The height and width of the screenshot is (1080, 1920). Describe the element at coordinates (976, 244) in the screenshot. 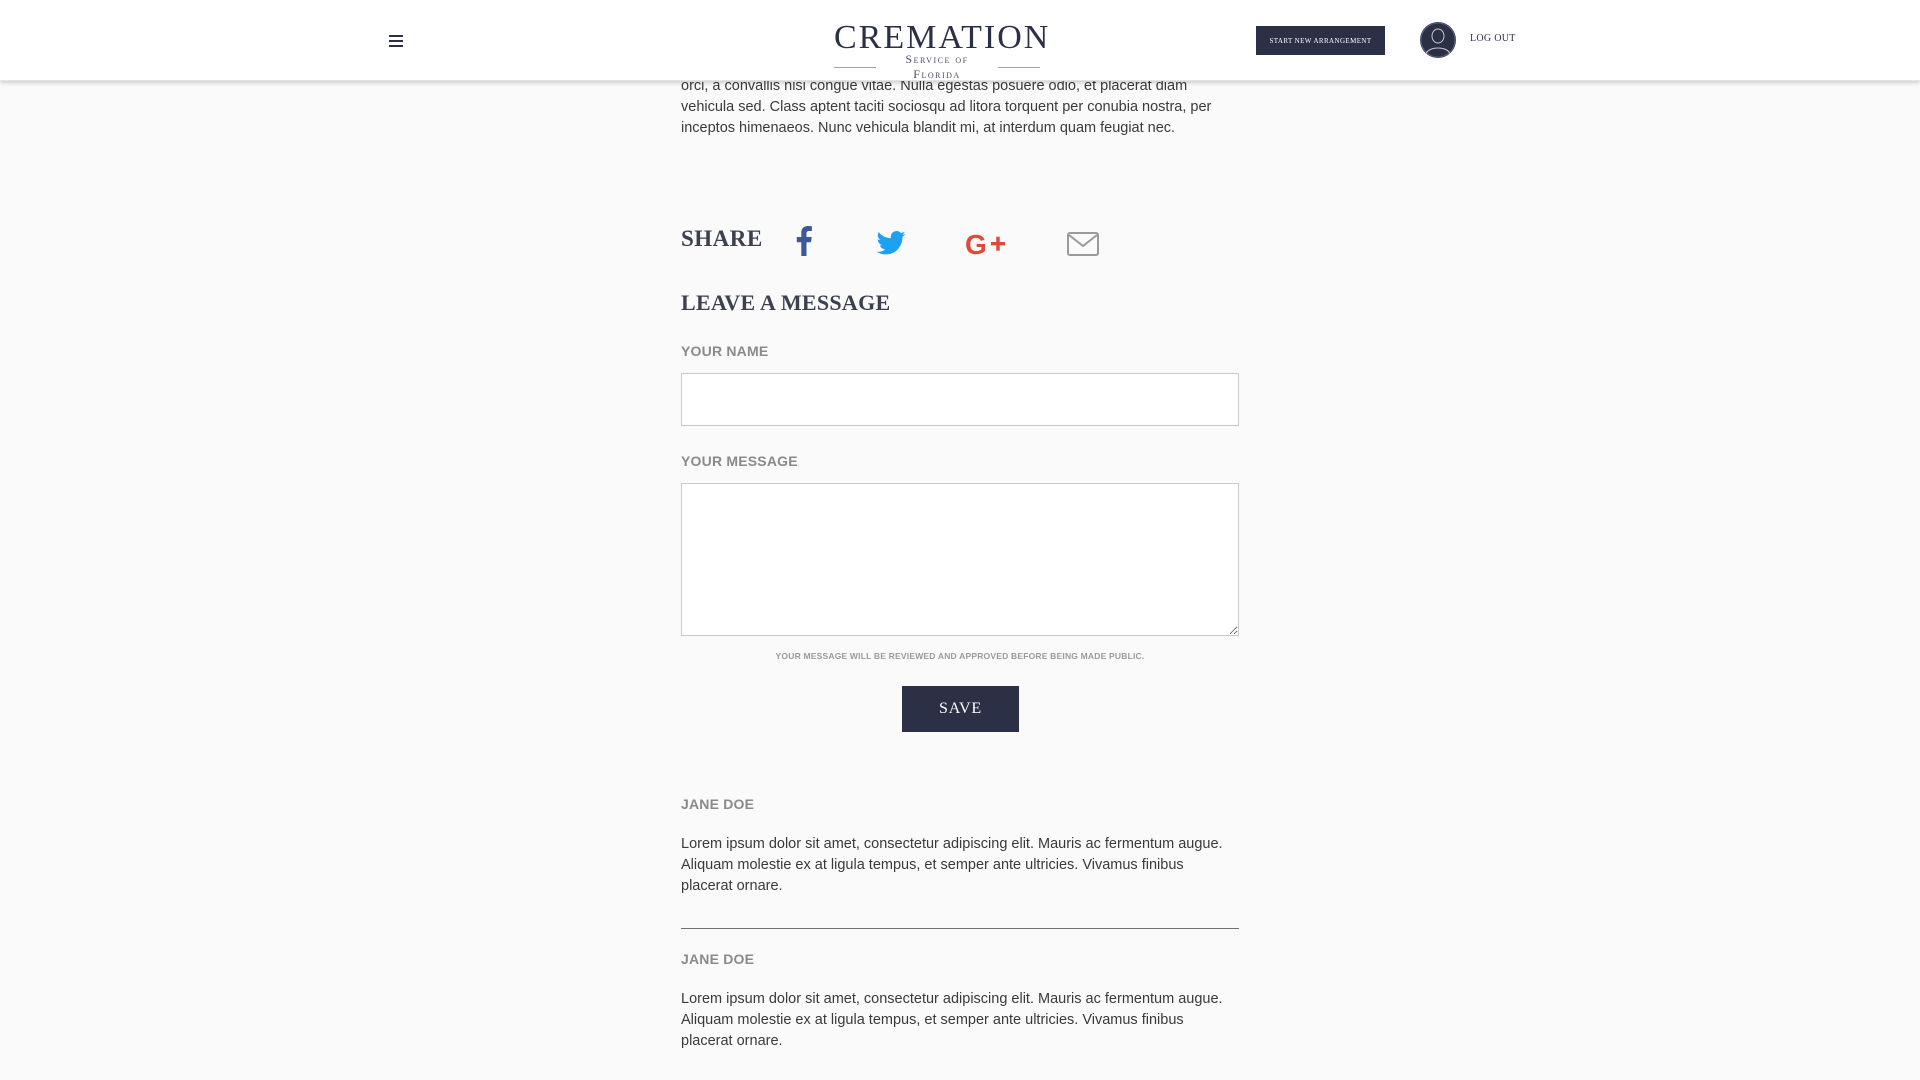

I see `svg-text: G` at that location.